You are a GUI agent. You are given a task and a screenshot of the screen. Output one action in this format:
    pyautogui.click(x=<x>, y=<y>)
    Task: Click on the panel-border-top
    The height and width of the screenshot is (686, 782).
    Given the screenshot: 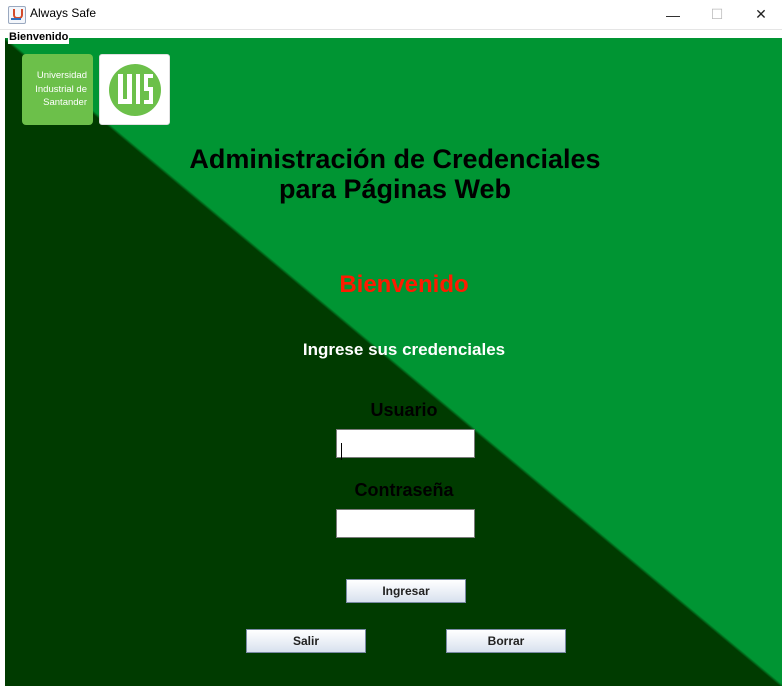 What is the action you would take?
    pyautogui.click(x=393, y=37)
    